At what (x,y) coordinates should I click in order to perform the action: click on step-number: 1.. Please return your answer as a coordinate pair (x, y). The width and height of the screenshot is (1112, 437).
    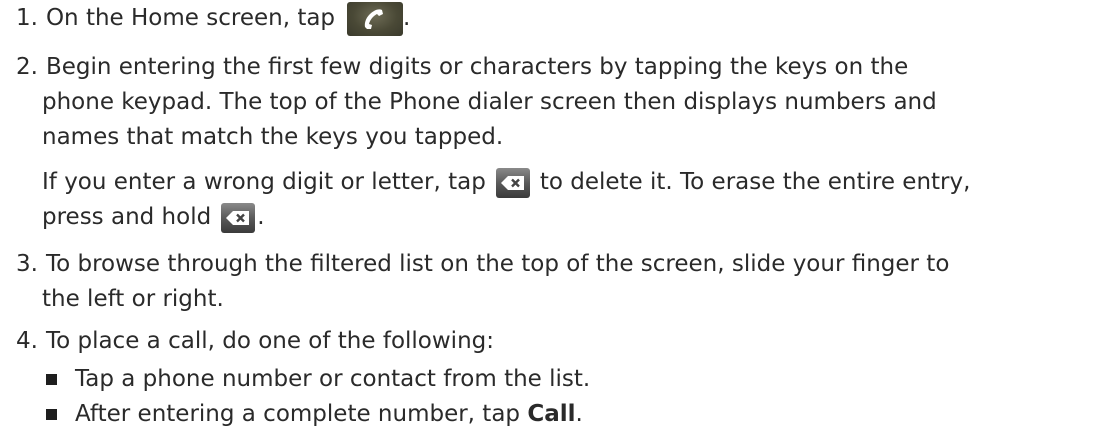
    Looking at the image, I should click on (27, 18).